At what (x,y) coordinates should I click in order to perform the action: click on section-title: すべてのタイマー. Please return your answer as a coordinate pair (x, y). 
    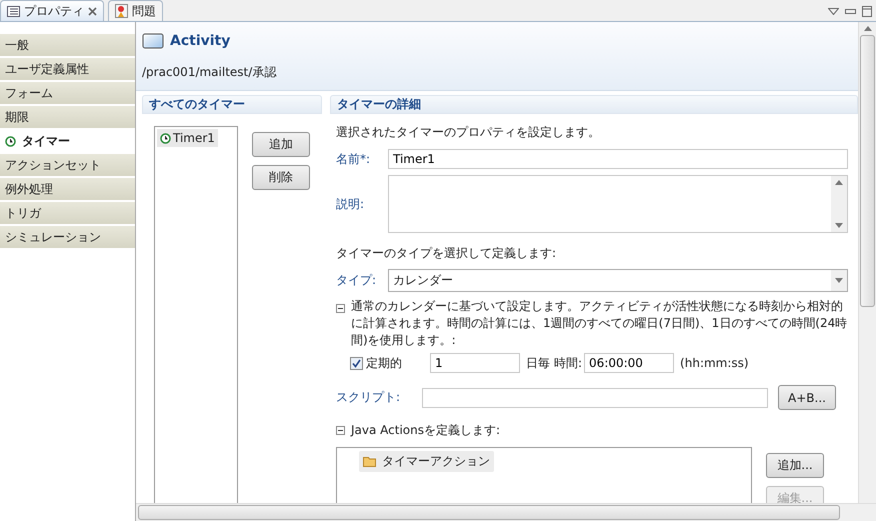
    Looking at the image, I should click on (232, 104).